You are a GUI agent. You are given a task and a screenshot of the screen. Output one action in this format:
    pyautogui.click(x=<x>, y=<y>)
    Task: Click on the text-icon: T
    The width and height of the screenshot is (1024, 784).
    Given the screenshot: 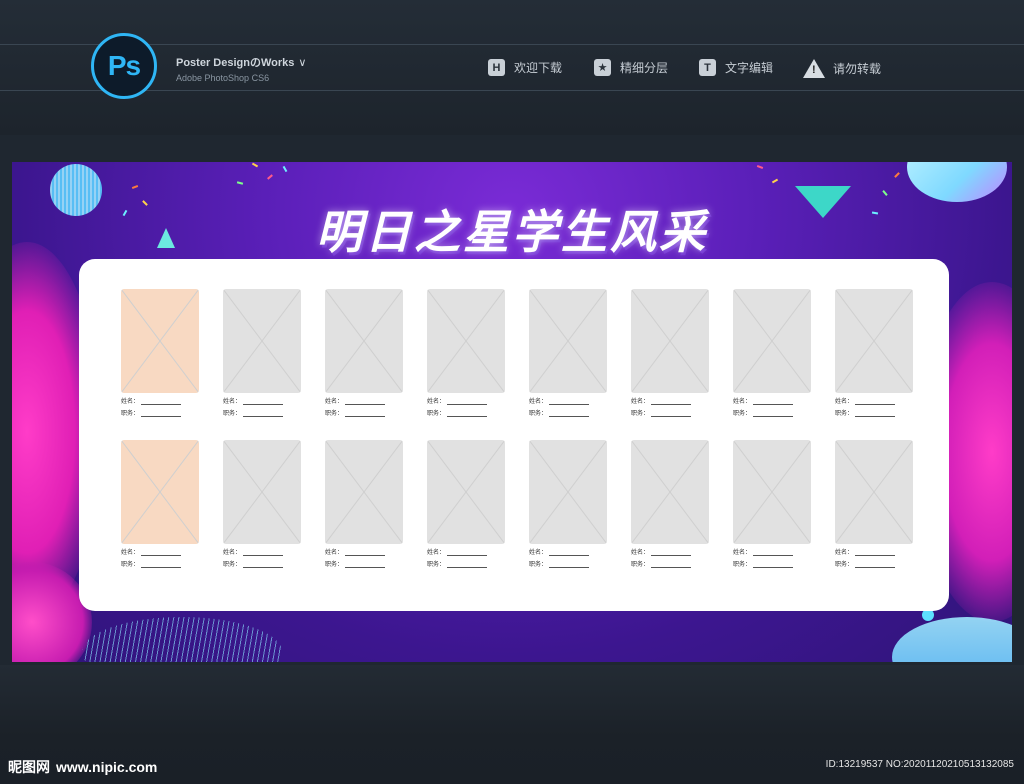 What is the action you would take?
    pyautogui.click(x=707, y=67)
    